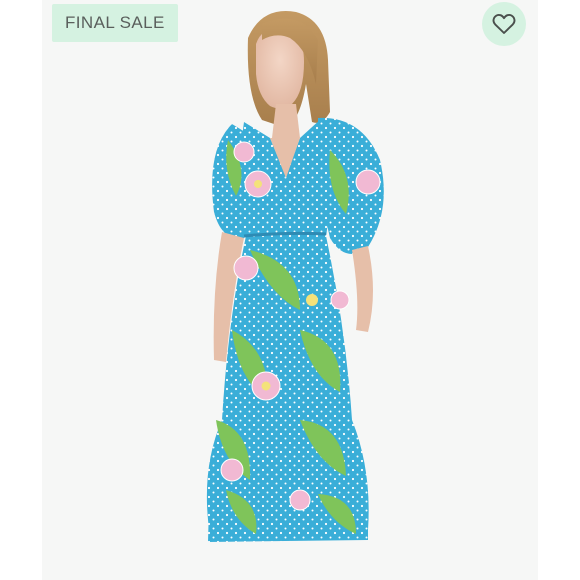 This screenshot has height=580, width=580. I want to click on right-white-margin, so click(559, 290).